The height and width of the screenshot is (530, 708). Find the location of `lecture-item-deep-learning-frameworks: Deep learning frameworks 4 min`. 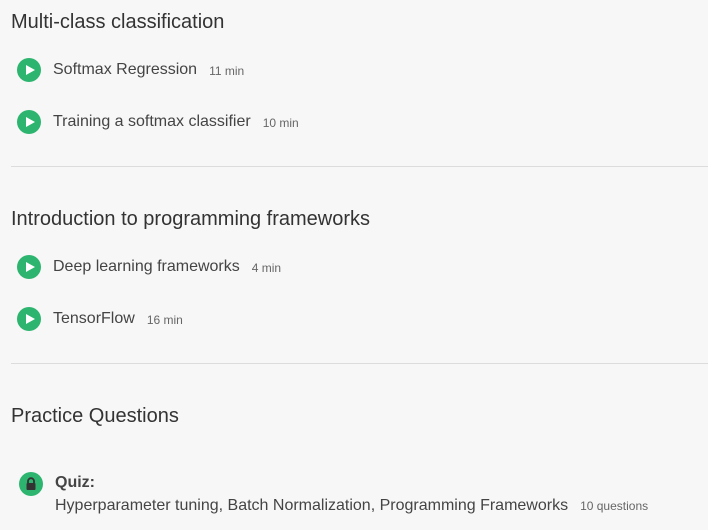

lecture-item-deep-learning-frameworks: Deep learning frameworks 4 min is located at coordinates (149, 267).